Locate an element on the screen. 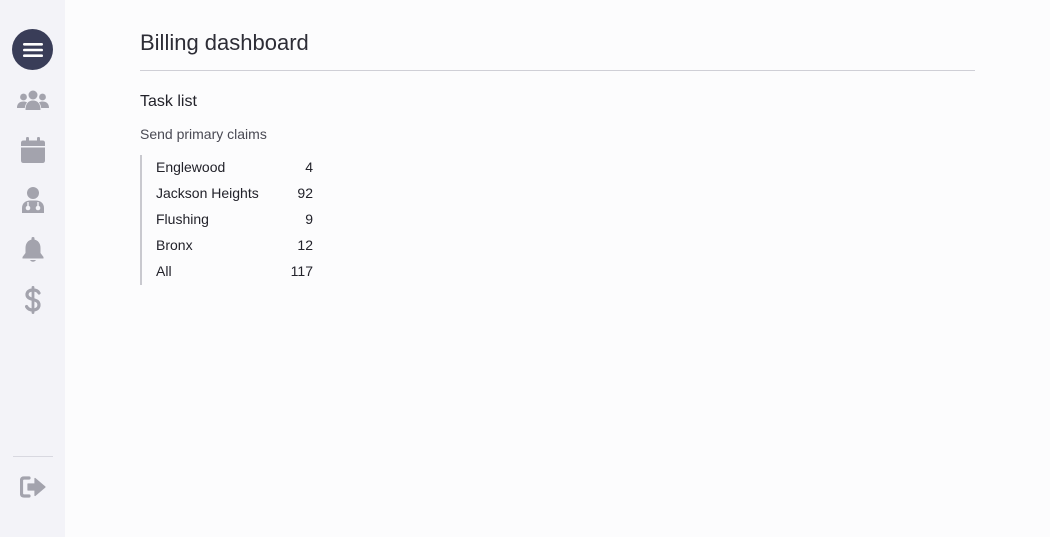 Image resolution: width=1050 pixels, height=537 pixels. user-doctor-icon is located at coordinates (32, 199).